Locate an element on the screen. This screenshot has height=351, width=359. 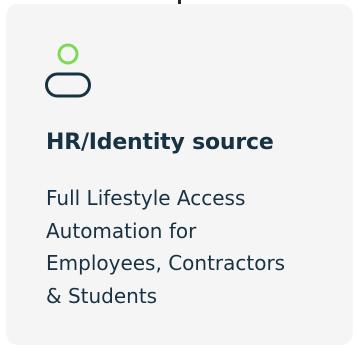
card-title: HR/Identity source is located at coordinates (160, 142).